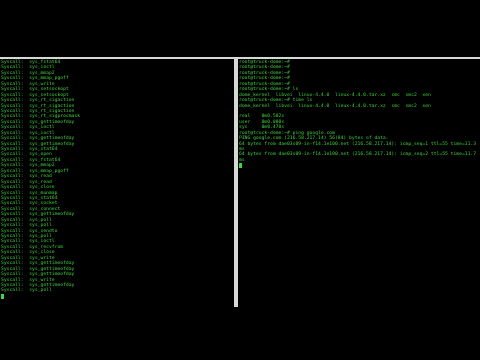 This screenshot has height=360, width=480. Describe the element at coordinates (359, 58) in the screenshot. I see `right-pane-top-border` at that location.